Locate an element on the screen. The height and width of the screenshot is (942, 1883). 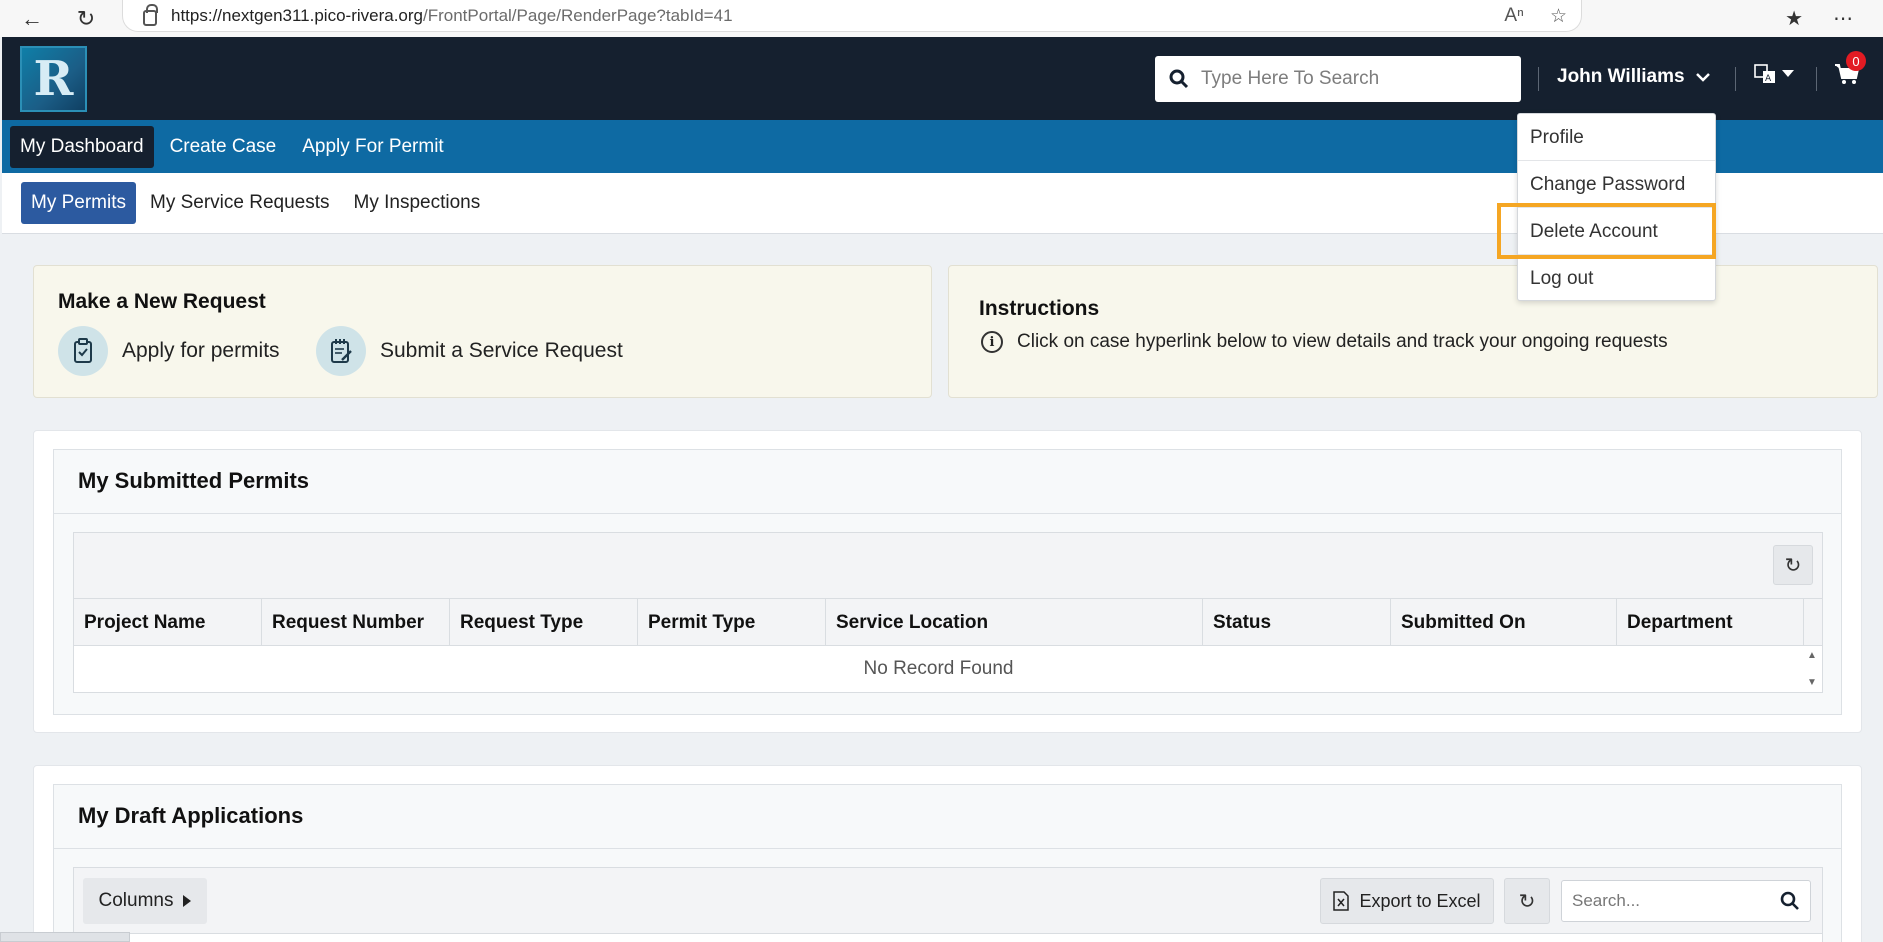
draft-applications-grid: Columns Export to Excel ↻ is located at coordinates (948, 904).